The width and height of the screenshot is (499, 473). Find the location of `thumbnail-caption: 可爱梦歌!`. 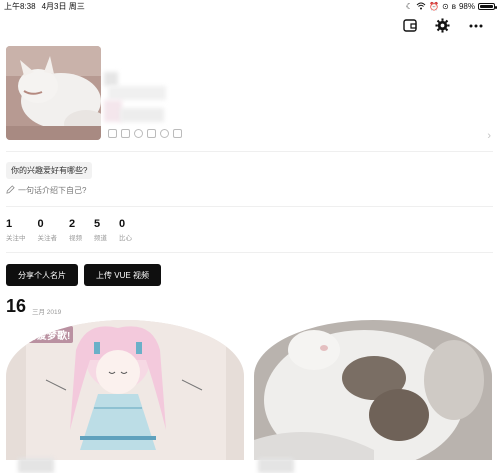

thumbnail-caption: 可爱梦歌! is located at coordinates (49, 334).